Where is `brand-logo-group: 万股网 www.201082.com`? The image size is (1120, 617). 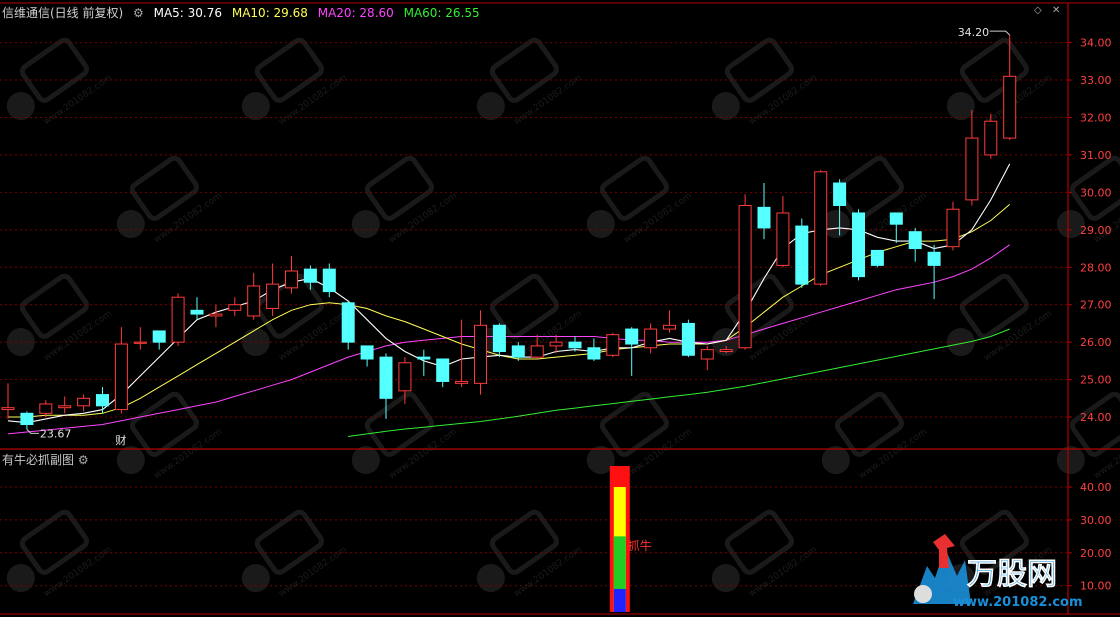 brand-logo-group: 万股网 www.201082.com is located at coordinates (998, 572).